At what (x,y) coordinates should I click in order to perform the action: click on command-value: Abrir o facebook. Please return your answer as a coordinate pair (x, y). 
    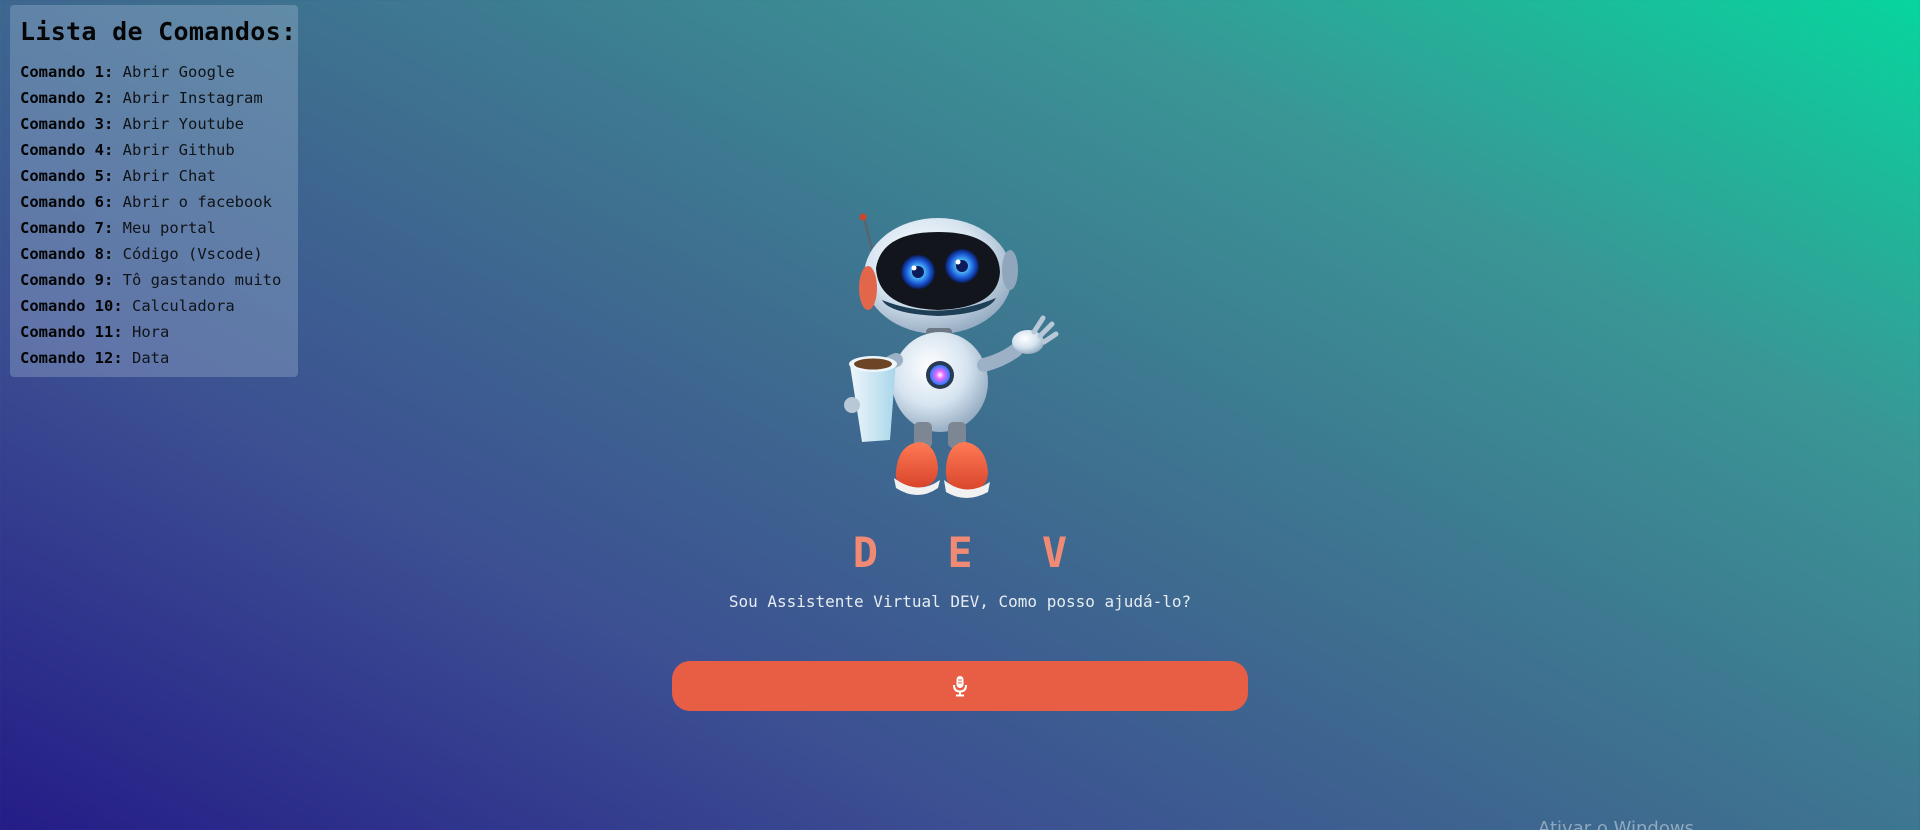
    Looking at the image, I should click on (197, 202).